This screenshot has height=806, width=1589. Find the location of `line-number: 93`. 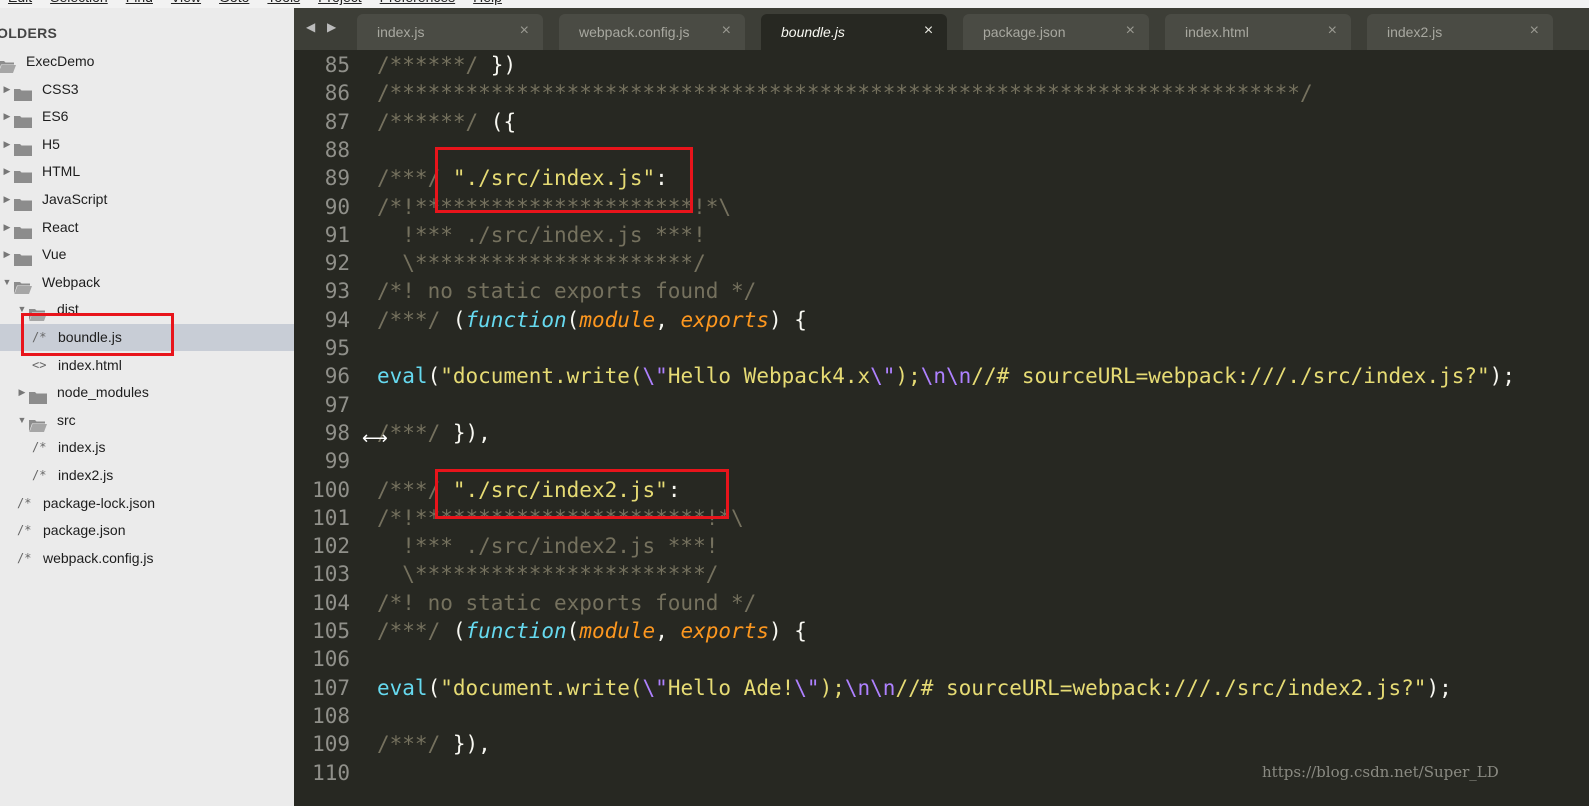

line-number: 93 is located at coordinates (337, 291).